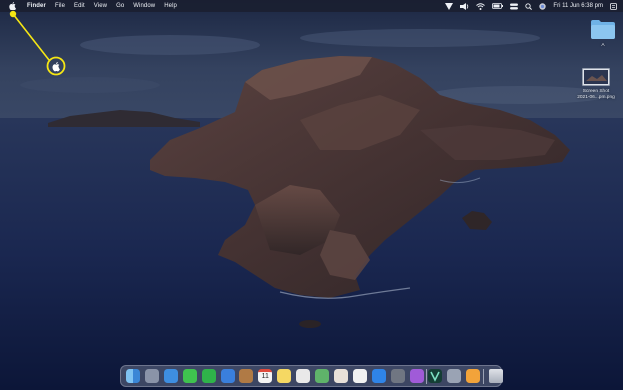  What do you see at coordinates (312, 376) in the screenshot?
I see `dock: 11` at bounding box center [312, 376].